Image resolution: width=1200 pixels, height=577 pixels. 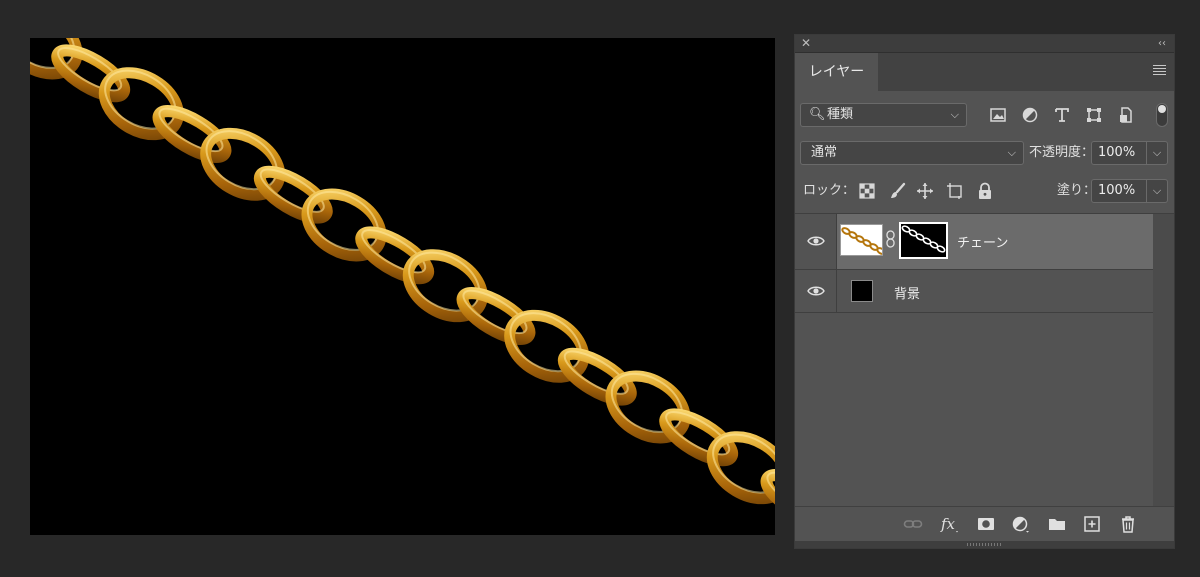 I want to click on opacity-dropdown-chevron-icon: ⌵, so click(x=1156, y=153).